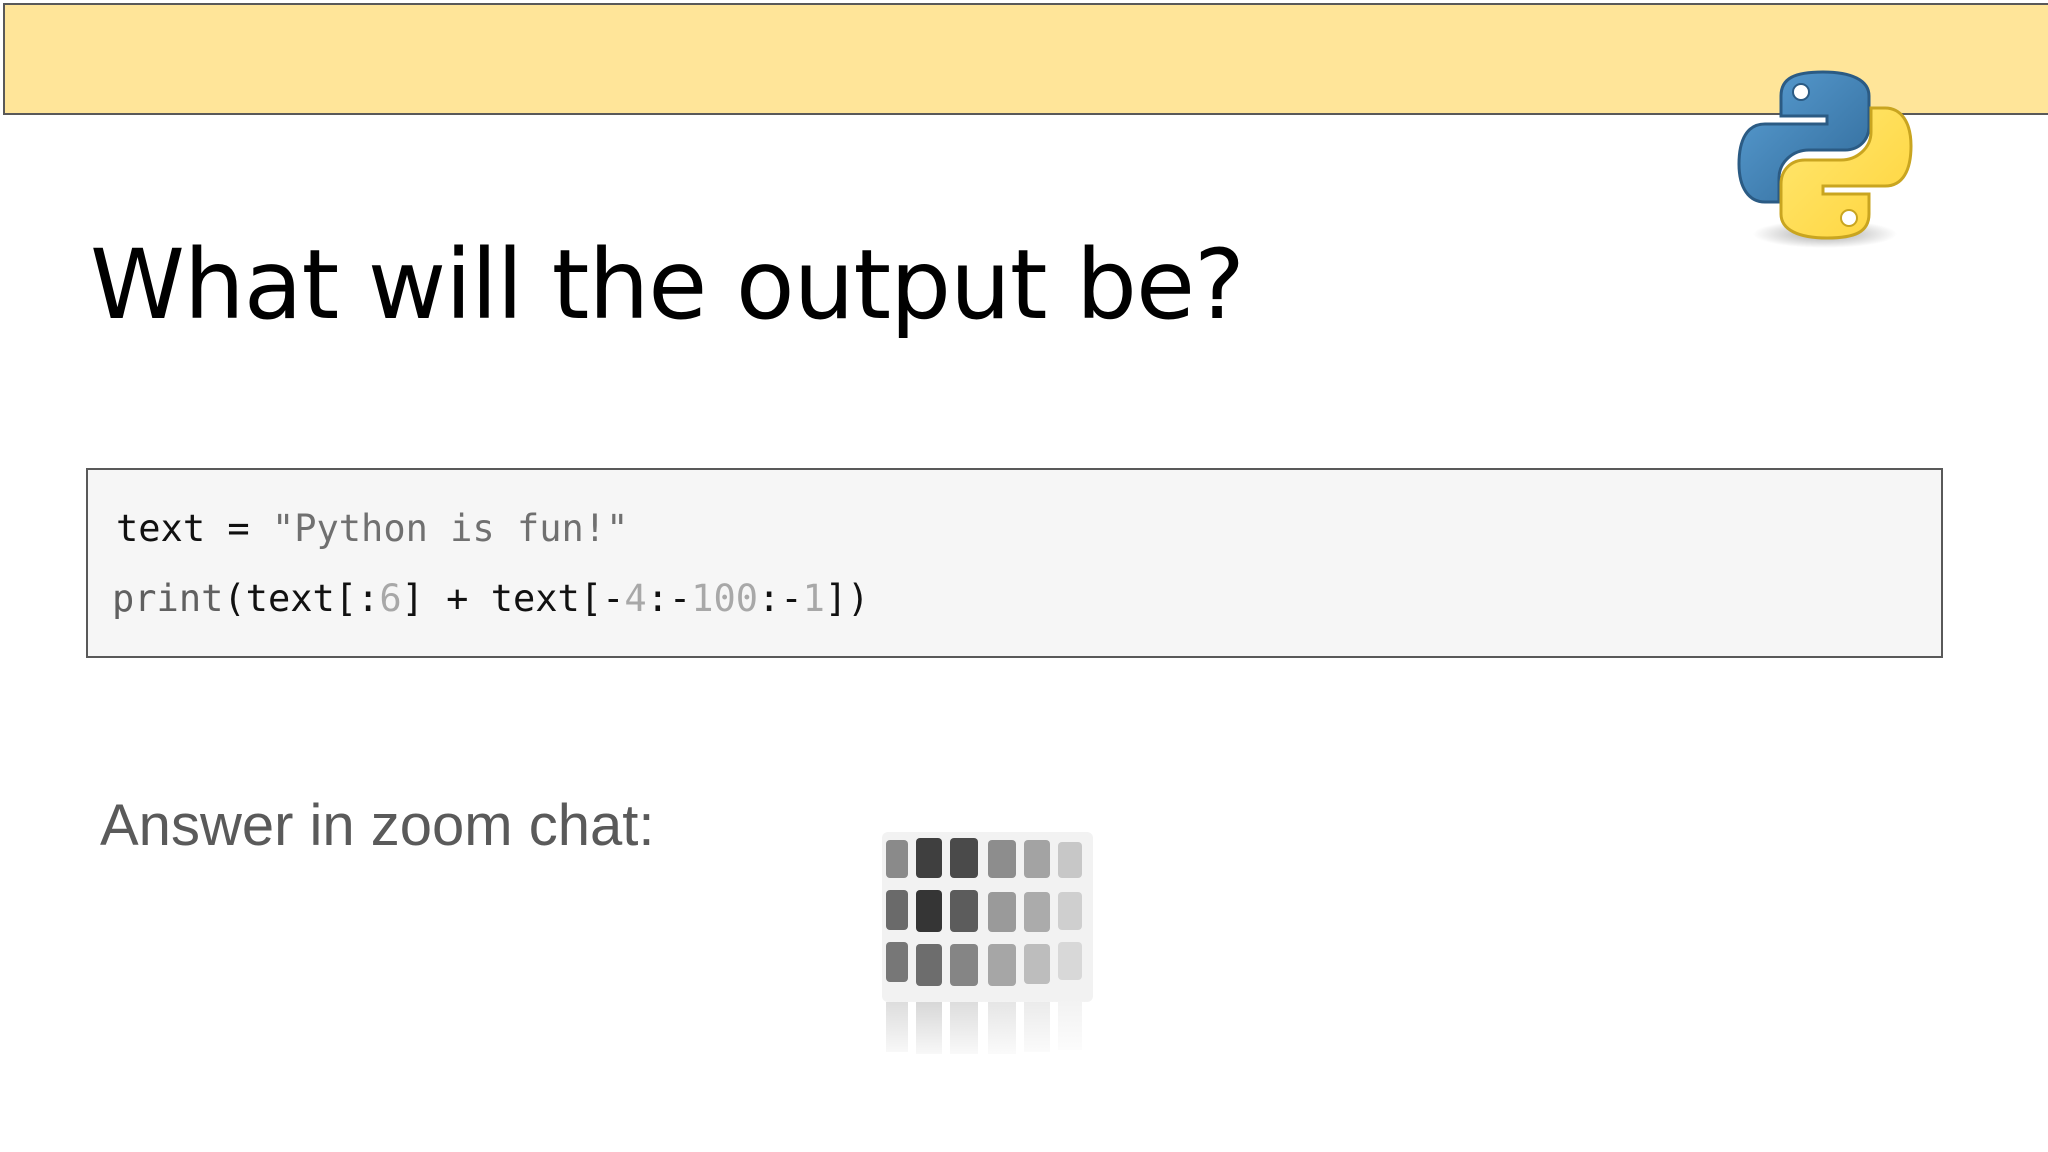  I want to click on answer-prompt: Answer in zoom chat:, so click(377, 825).